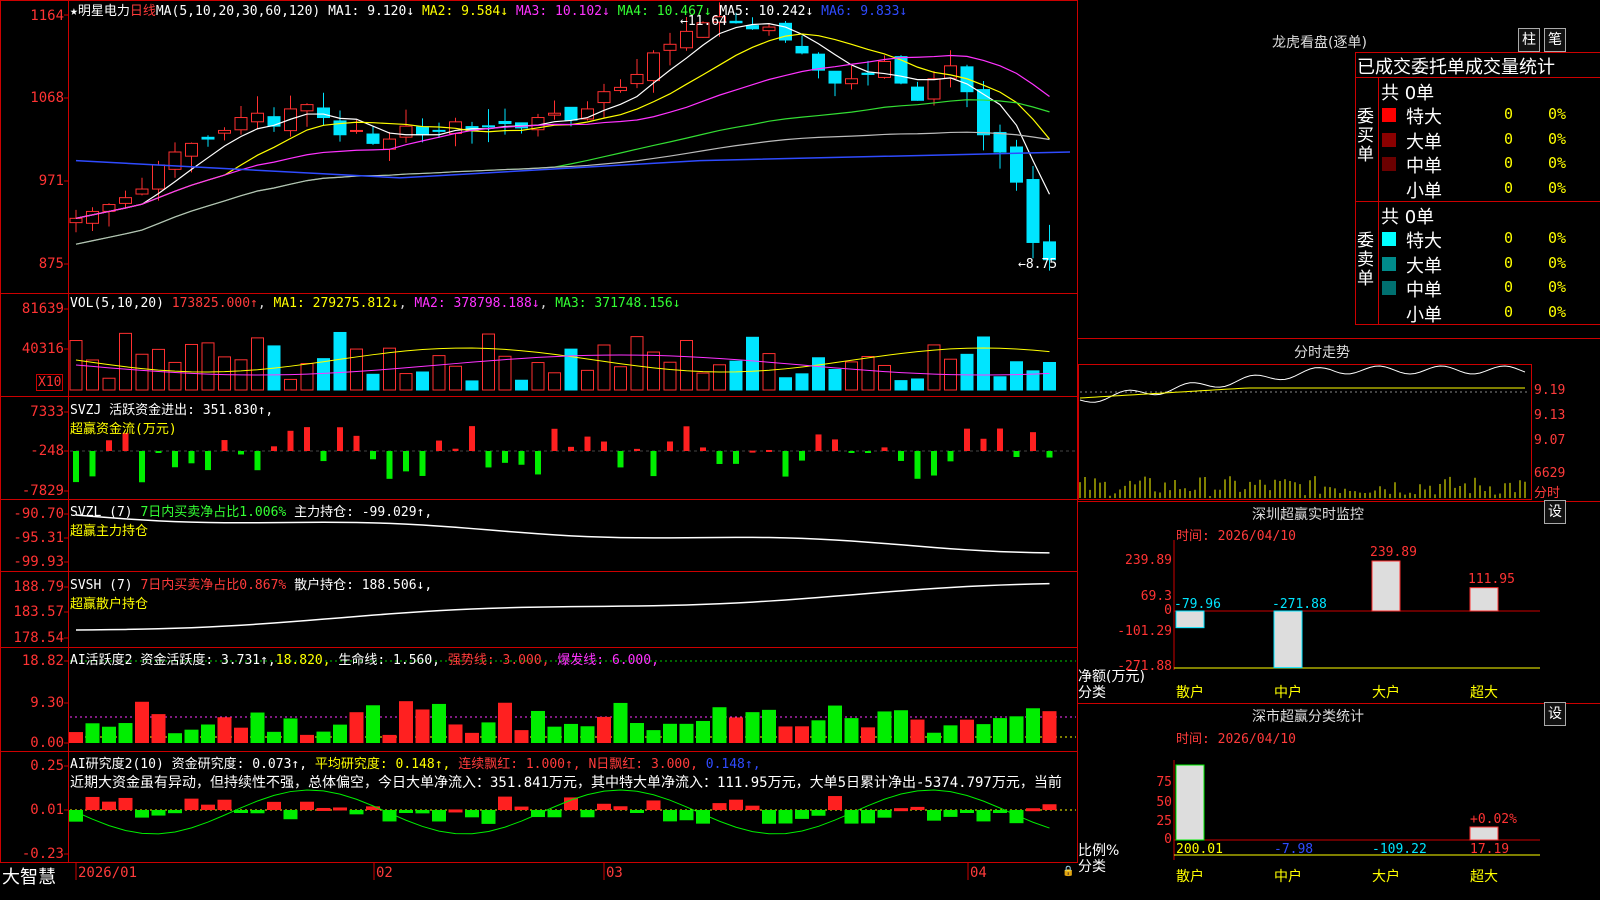 The width and height of the screenshot is (1600, 900). Describe the element at coordinates (1308, 515) in the screenshot. I see `monitor-title: 深圳超赢实时监控` at that location.